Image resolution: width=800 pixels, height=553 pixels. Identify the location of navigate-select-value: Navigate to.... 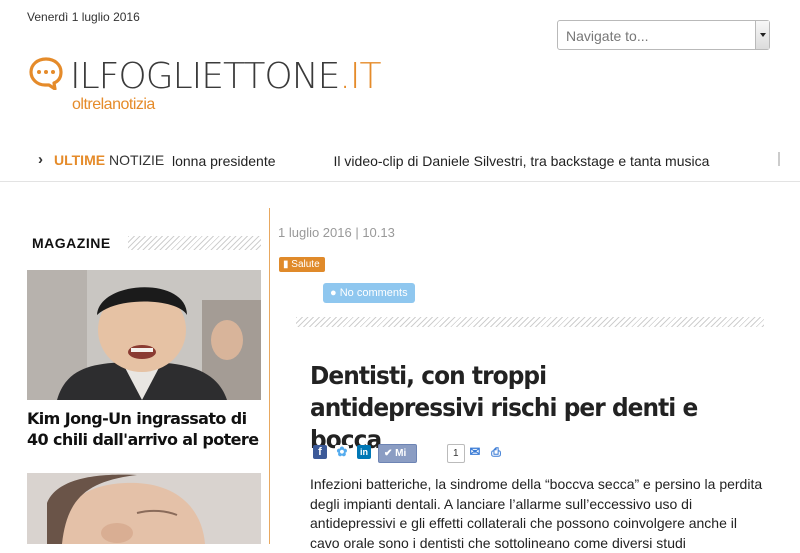
(607, 36).